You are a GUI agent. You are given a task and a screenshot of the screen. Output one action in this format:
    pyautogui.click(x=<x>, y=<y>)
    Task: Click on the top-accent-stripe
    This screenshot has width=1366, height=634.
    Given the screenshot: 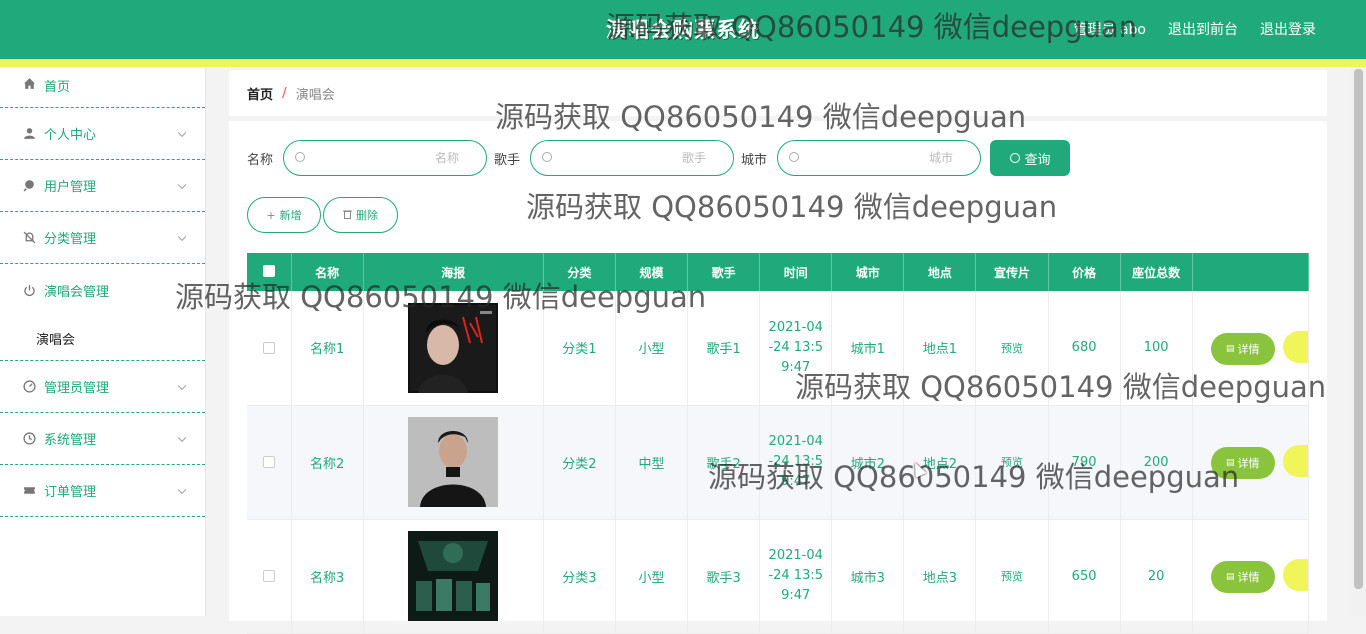 What is the action you would take?
    pyautogui.click(x=683, y=63)
    